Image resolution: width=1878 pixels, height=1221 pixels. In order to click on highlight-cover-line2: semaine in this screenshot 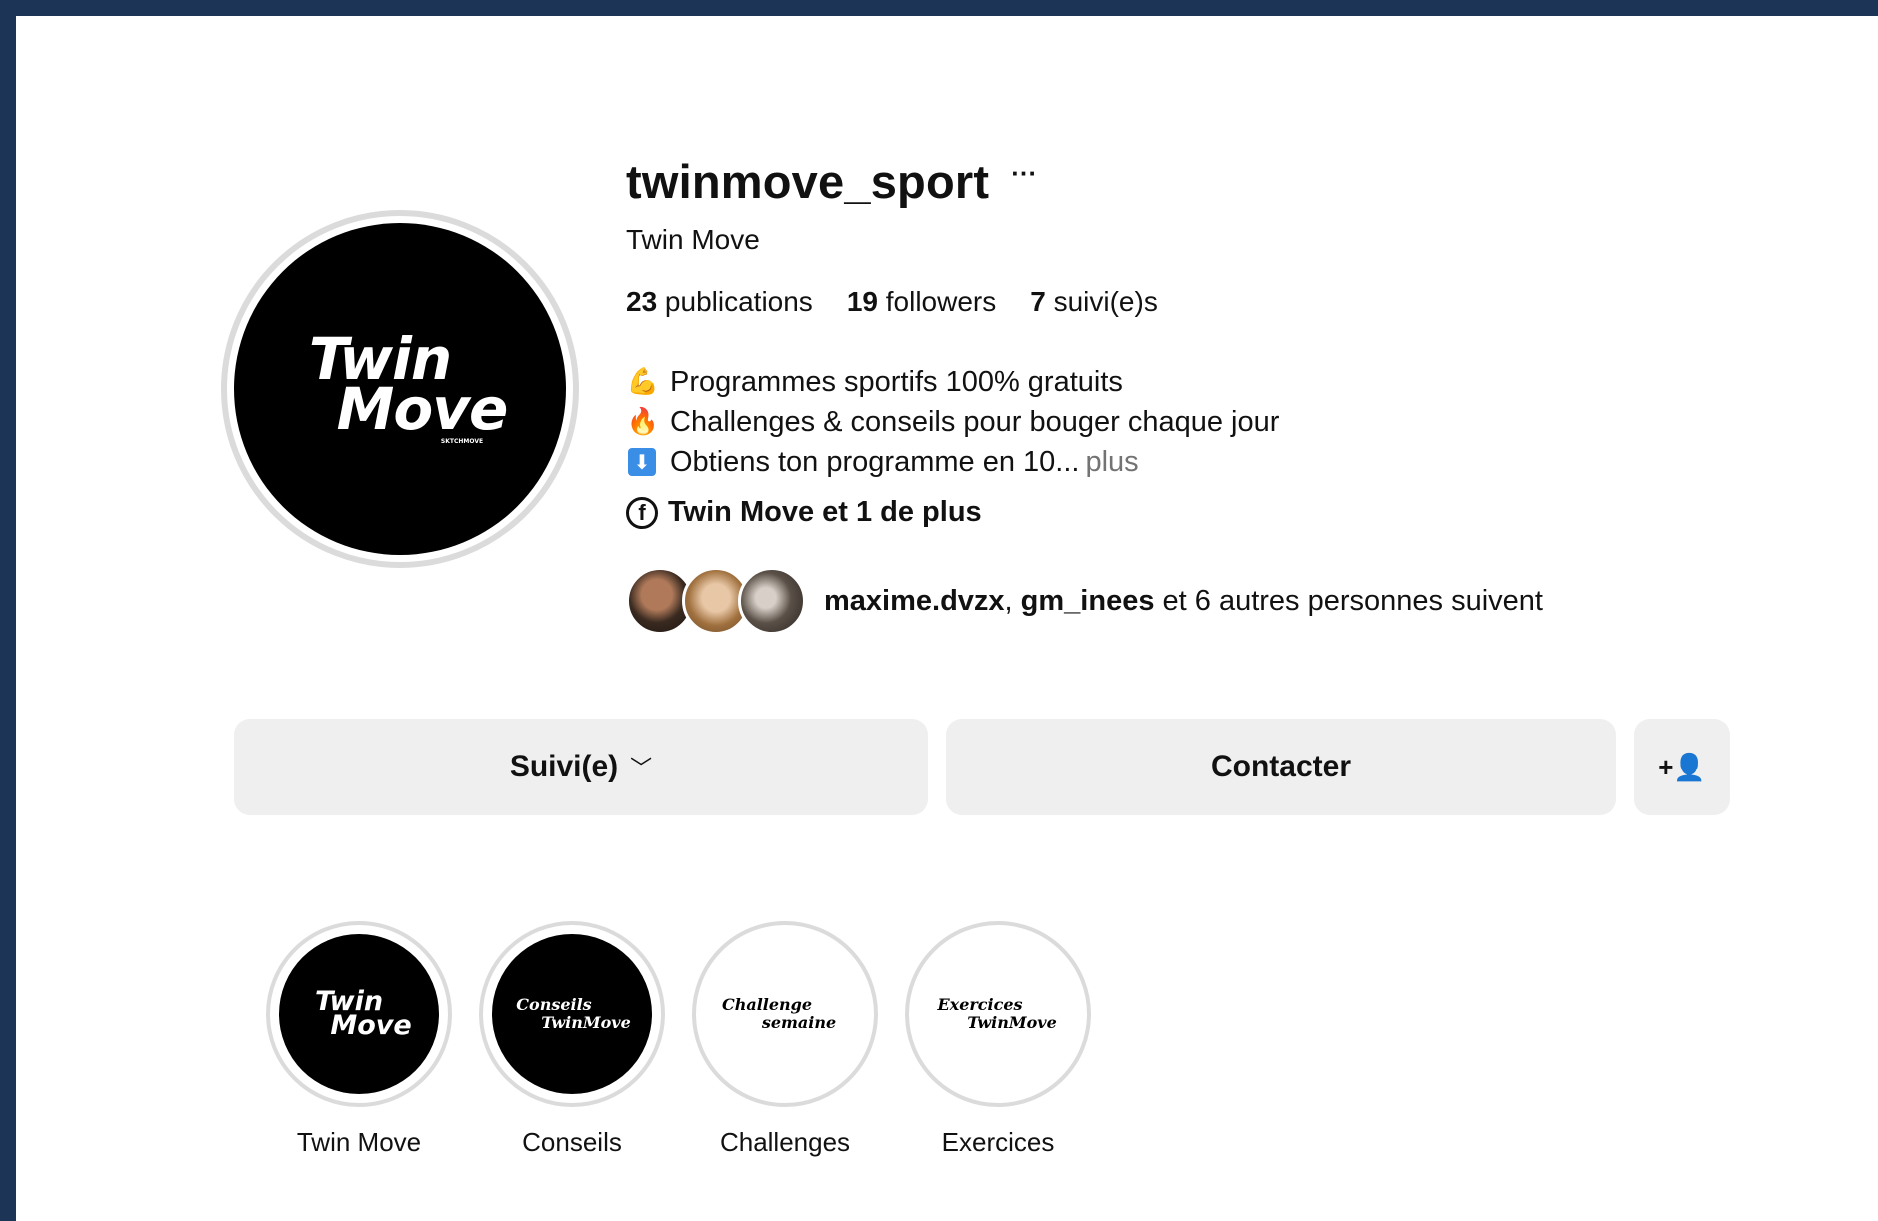, I will do `click(799, 1022)`.